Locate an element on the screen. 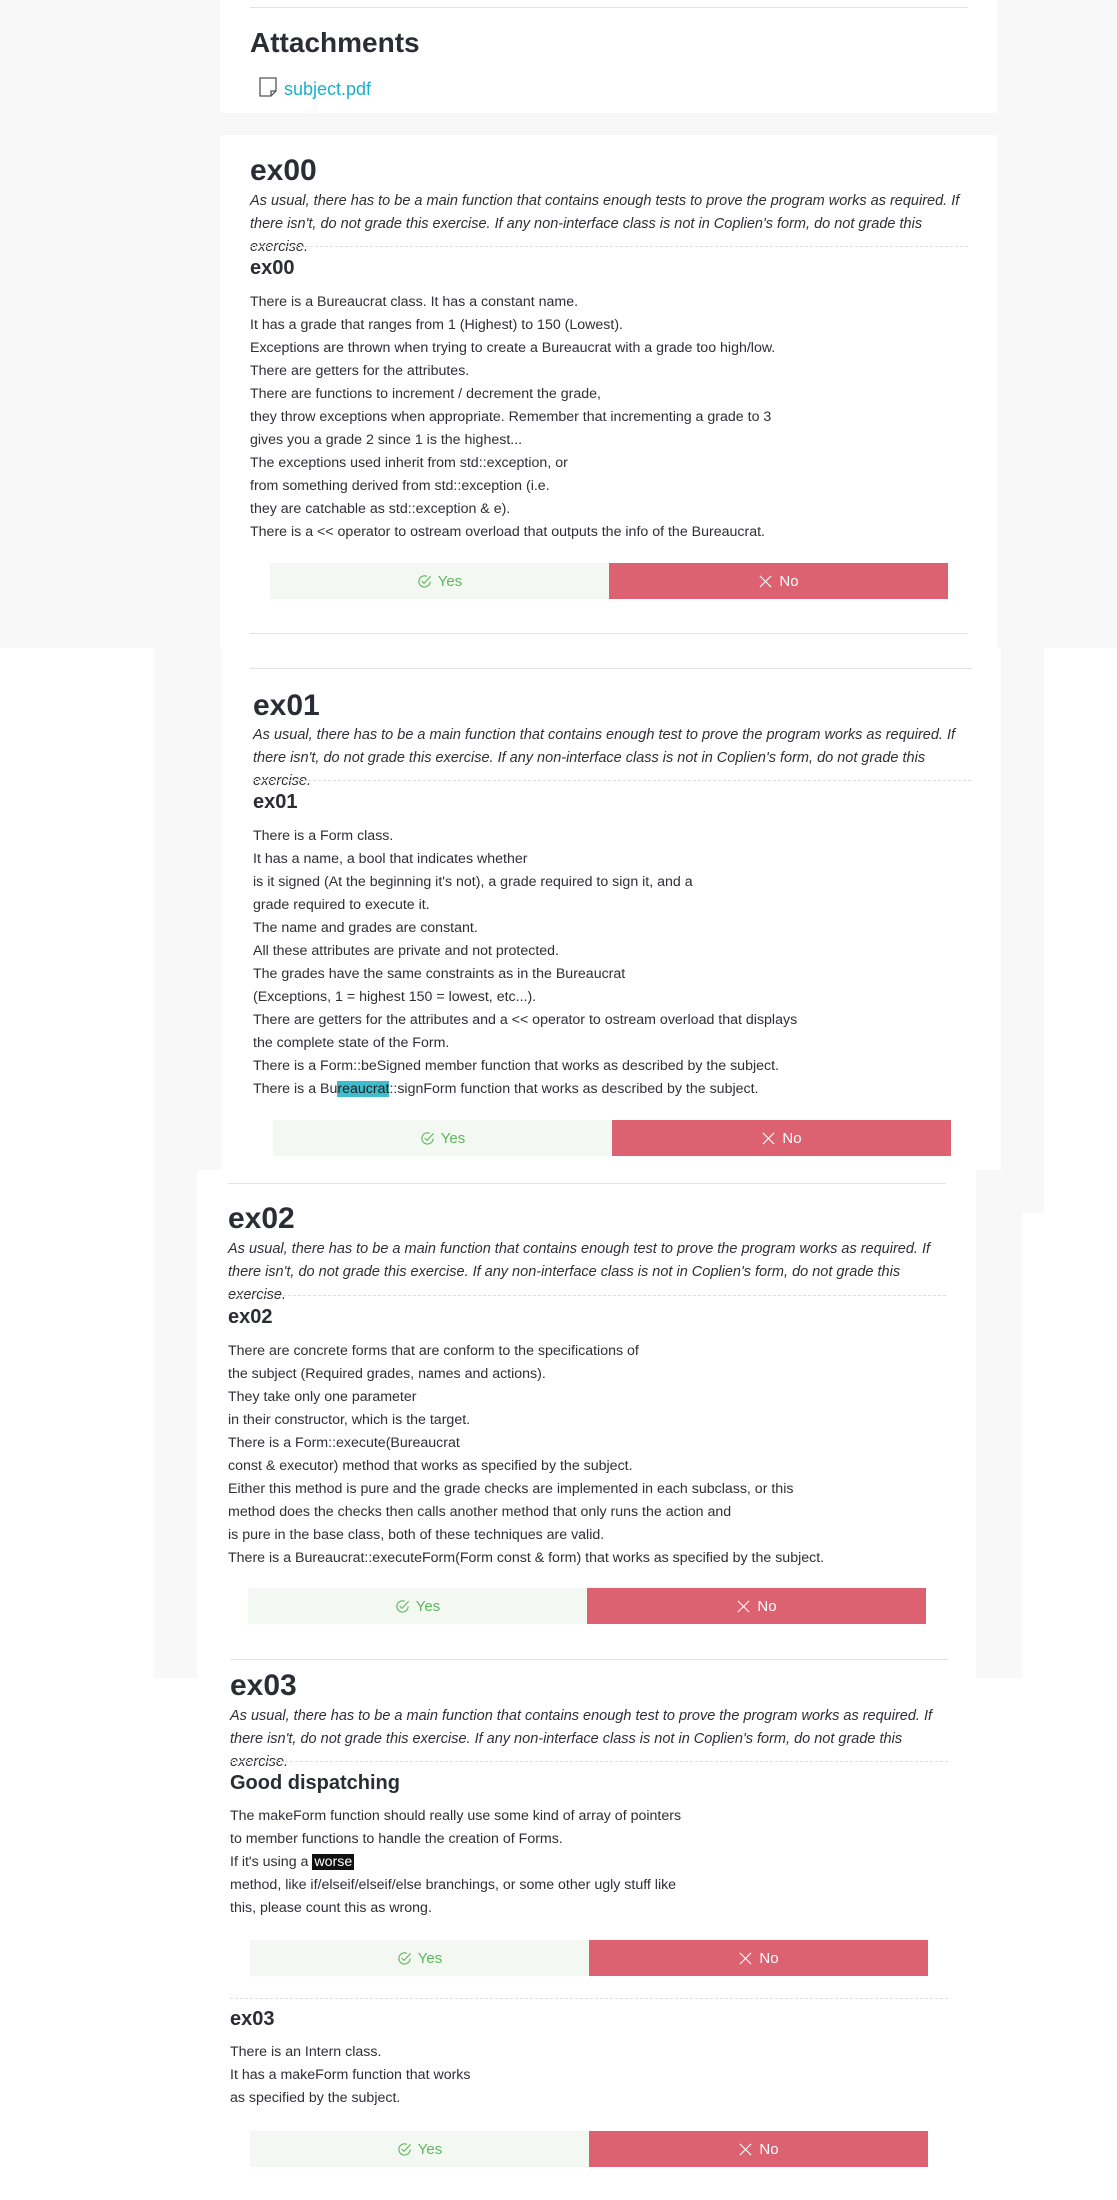 Image resolution: width=1117 pixels, height=2200 pixels. ex03-line: as specified by the subject. is located at coordinates (315, 2098).